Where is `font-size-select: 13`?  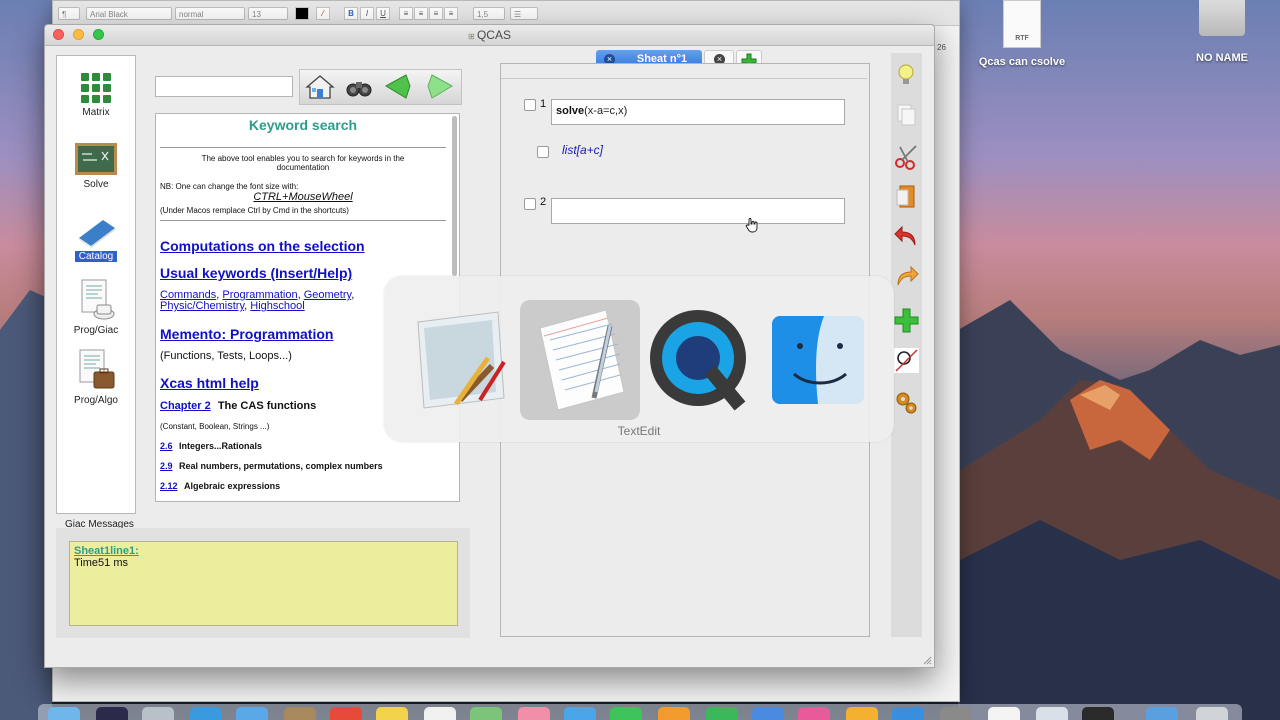 font-size-select: 13 is located at coordinates (268, 13).